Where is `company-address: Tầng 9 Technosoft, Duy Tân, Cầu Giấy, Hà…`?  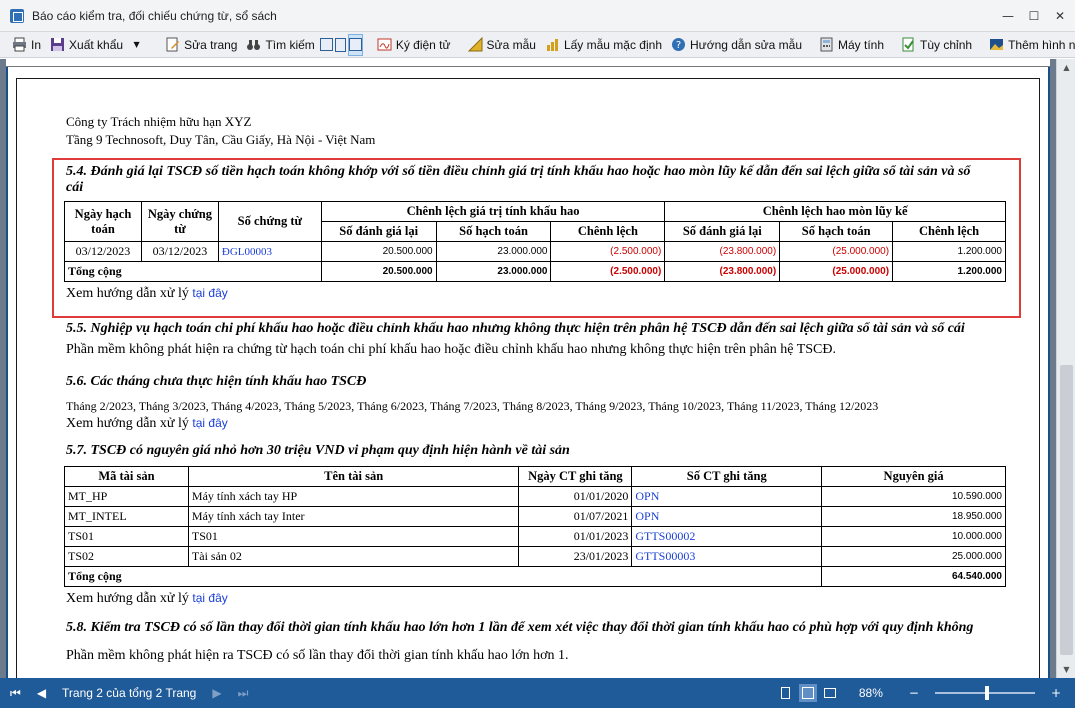
company-address: Tầng 9 Technosoft, Duy Tân, Cầu Giấy, Hà… is located at coordinates (221, 139).